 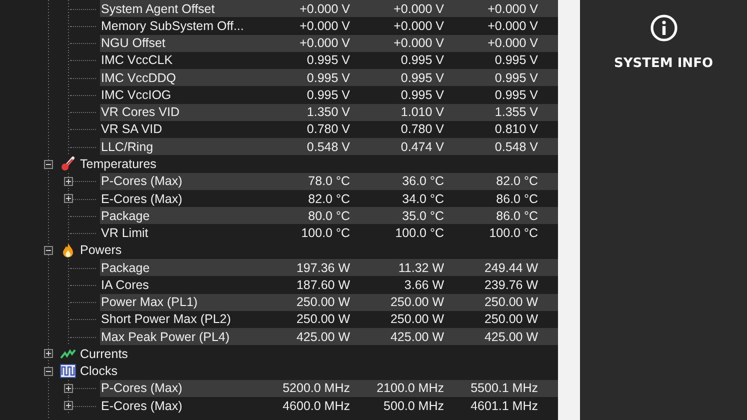 I want to click on sensor-row: E-Cores (Max) 82.0 °C 34.0 °C 86.0 °C, so click(x=329, y=199).